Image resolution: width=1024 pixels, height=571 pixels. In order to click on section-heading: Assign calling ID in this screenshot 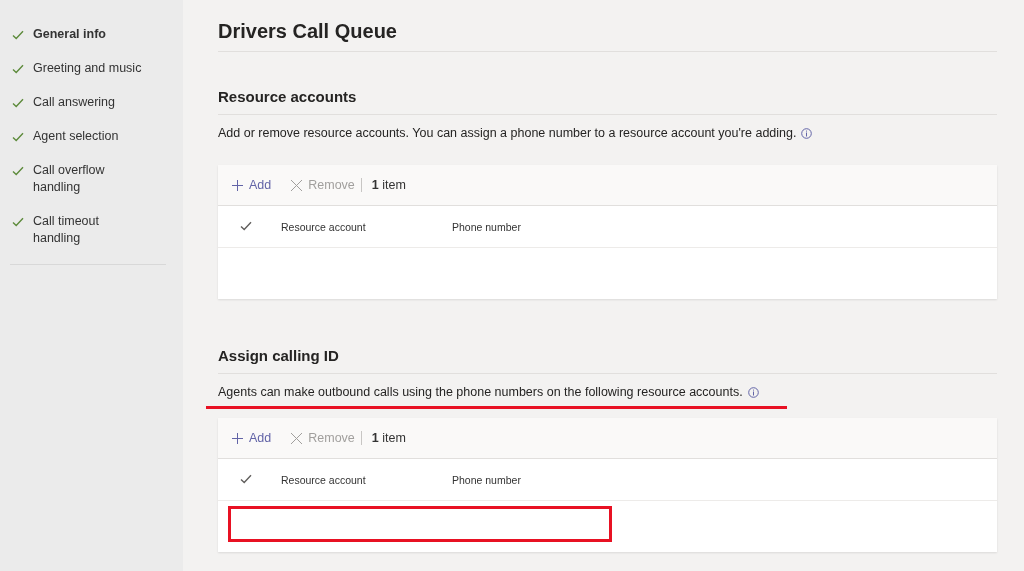, I will do `click(607, 360)`.